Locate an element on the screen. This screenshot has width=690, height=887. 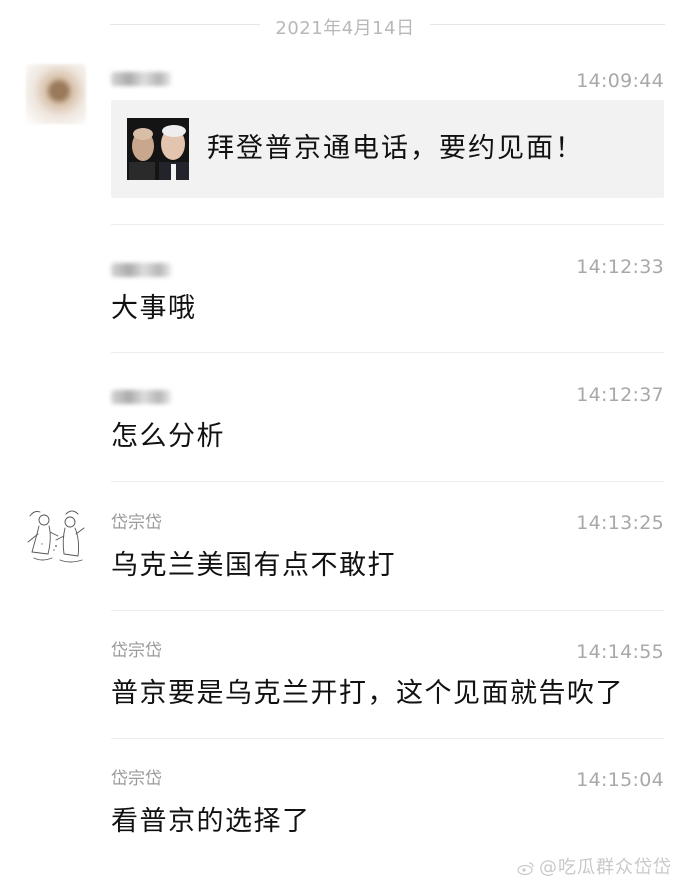
message-time: 14:14:55 is located at coordinates (620, 652).